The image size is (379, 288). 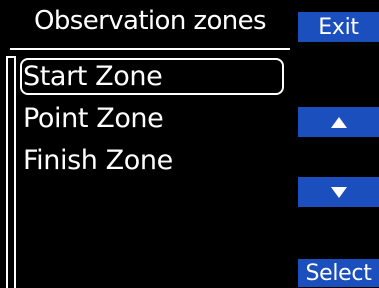 What do you see at coordinates (152, 118) in the screenshot?
I see `list-item-point-zone: Point Zone` at bounding box center [152, 118].